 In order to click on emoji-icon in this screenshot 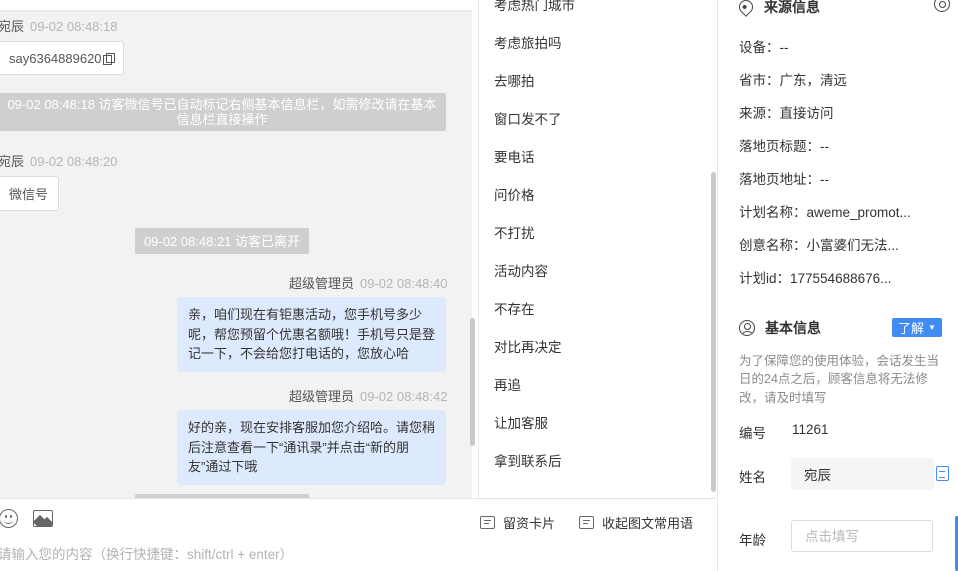, I will do `click(9, 518)`.